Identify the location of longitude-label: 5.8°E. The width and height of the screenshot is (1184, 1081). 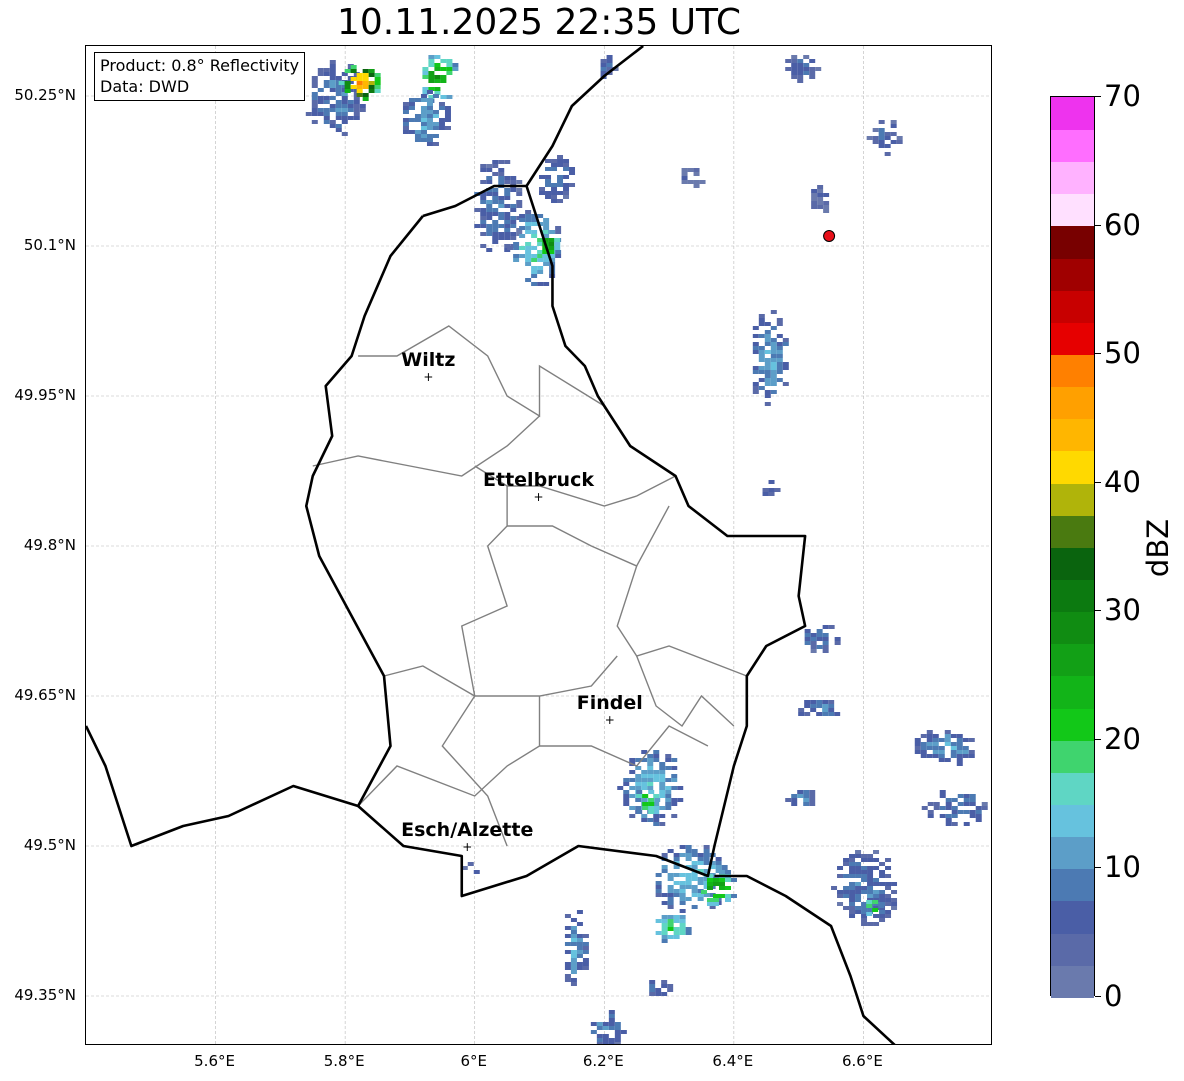
(344, 1061).